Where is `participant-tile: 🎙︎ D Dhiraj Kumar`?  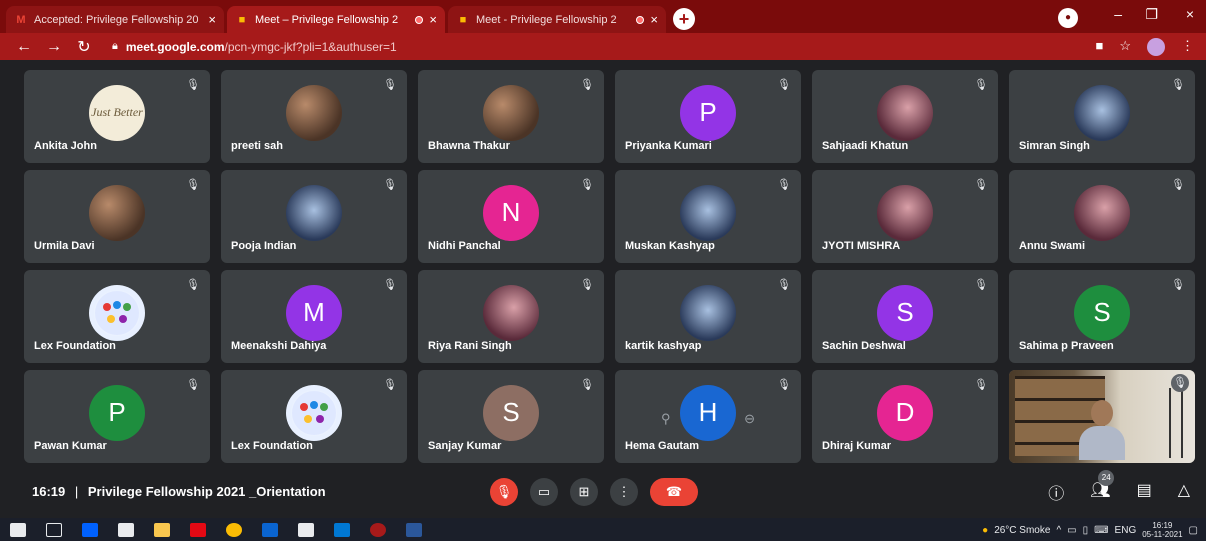 participant-tile: 🎙︎ D Dhiraj Kumar is located at coordinates (905, 416).